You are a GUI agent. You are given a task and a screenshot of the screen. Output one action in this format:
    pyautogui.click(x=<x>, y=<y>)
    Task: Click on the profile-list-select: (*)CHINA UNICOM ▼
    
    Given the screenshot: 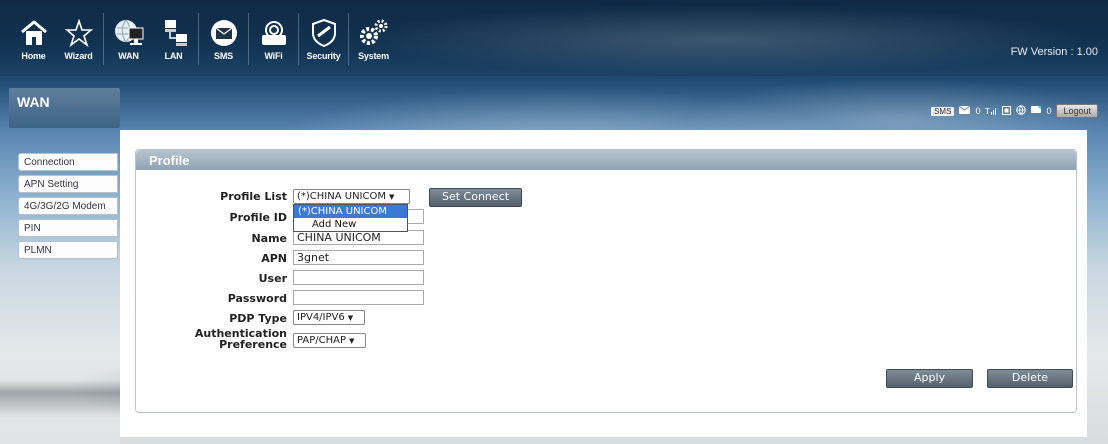 What is the action you would take?
    pyautogui.click(x=351, y=196)
    